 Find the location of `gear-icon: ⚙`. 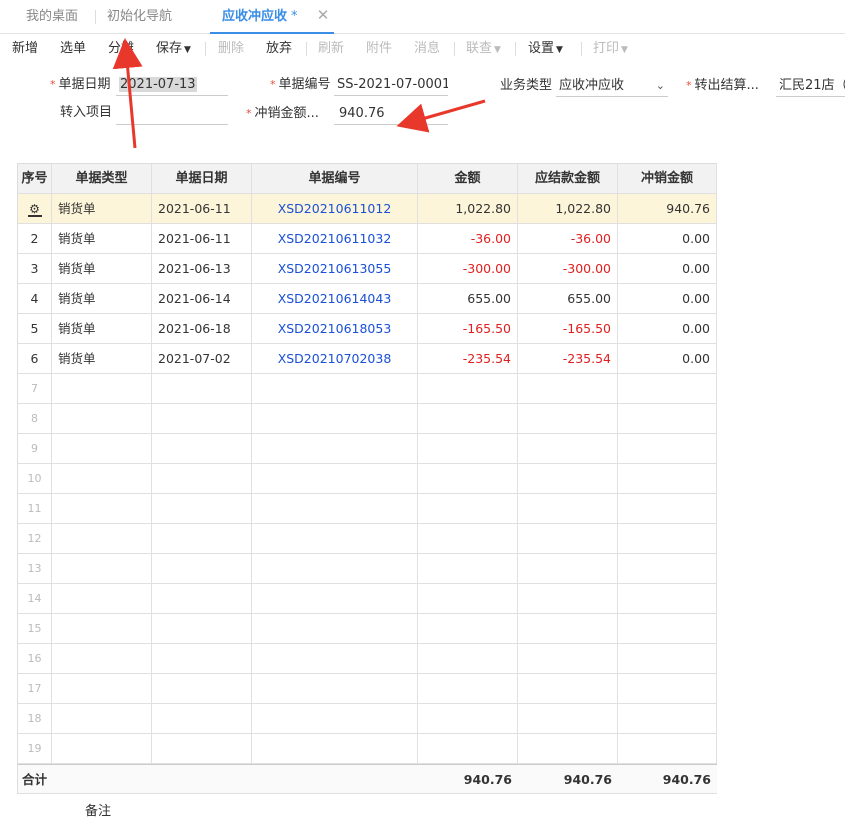

gear-icon: ⚙ is located at coordinates (34, 210).